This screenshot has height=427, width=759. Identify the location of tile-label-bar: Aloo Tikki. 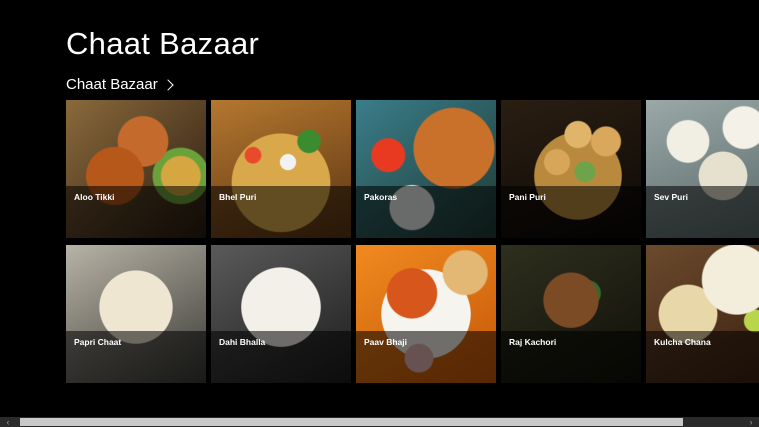
(136, 212).